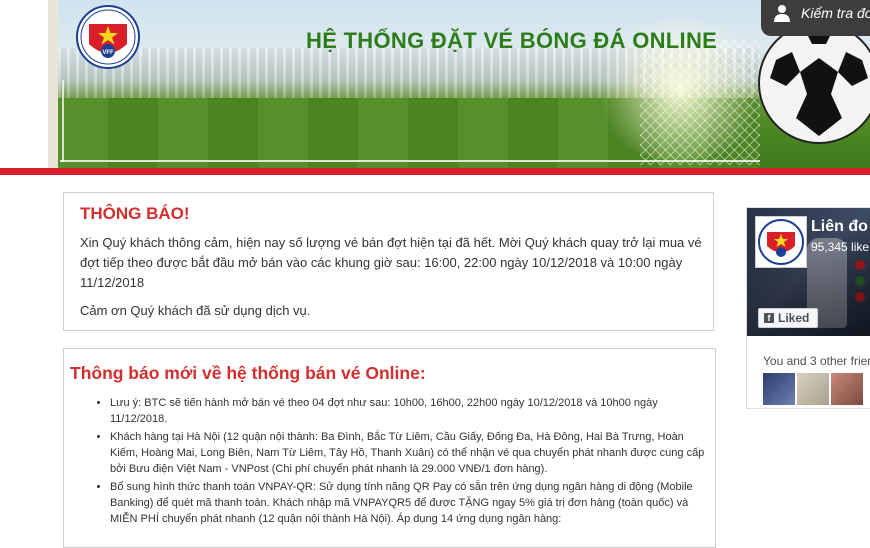  I want to click on pitch-line-vertical, so click(63, 121).